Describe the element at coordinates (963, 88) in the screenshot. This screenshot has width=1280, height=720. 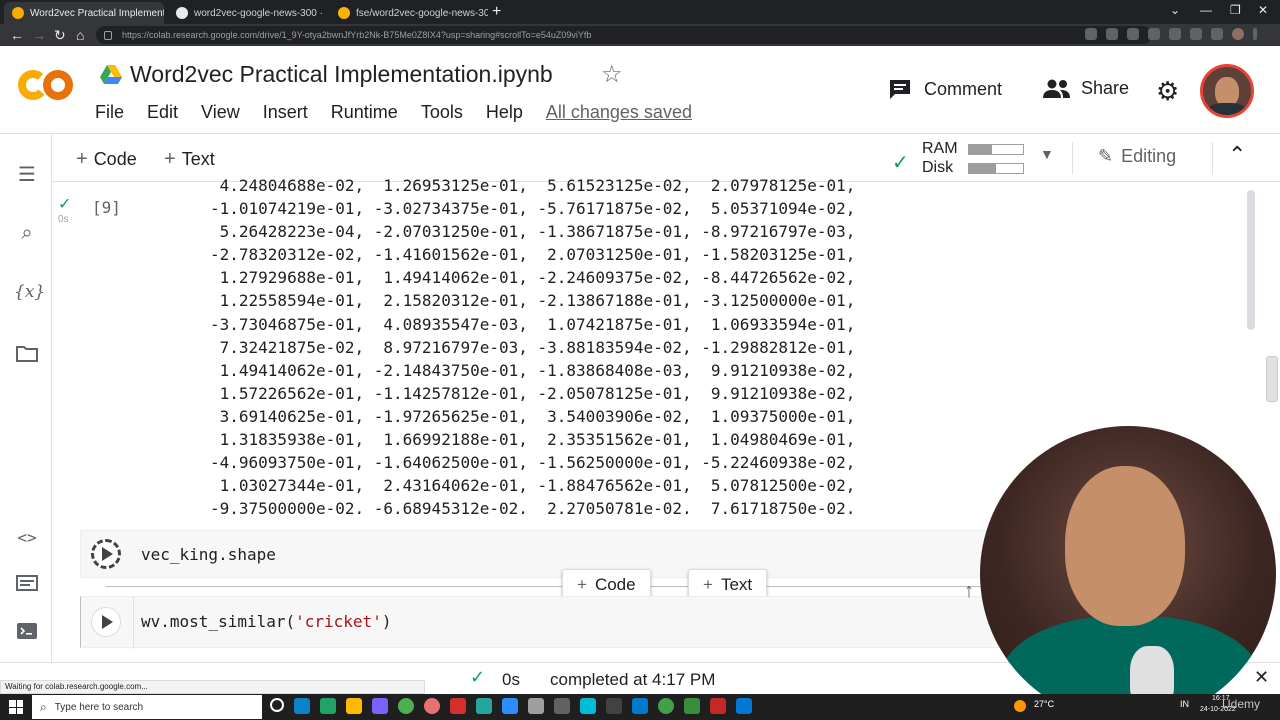
I see `comment-label: Comment` at that location.